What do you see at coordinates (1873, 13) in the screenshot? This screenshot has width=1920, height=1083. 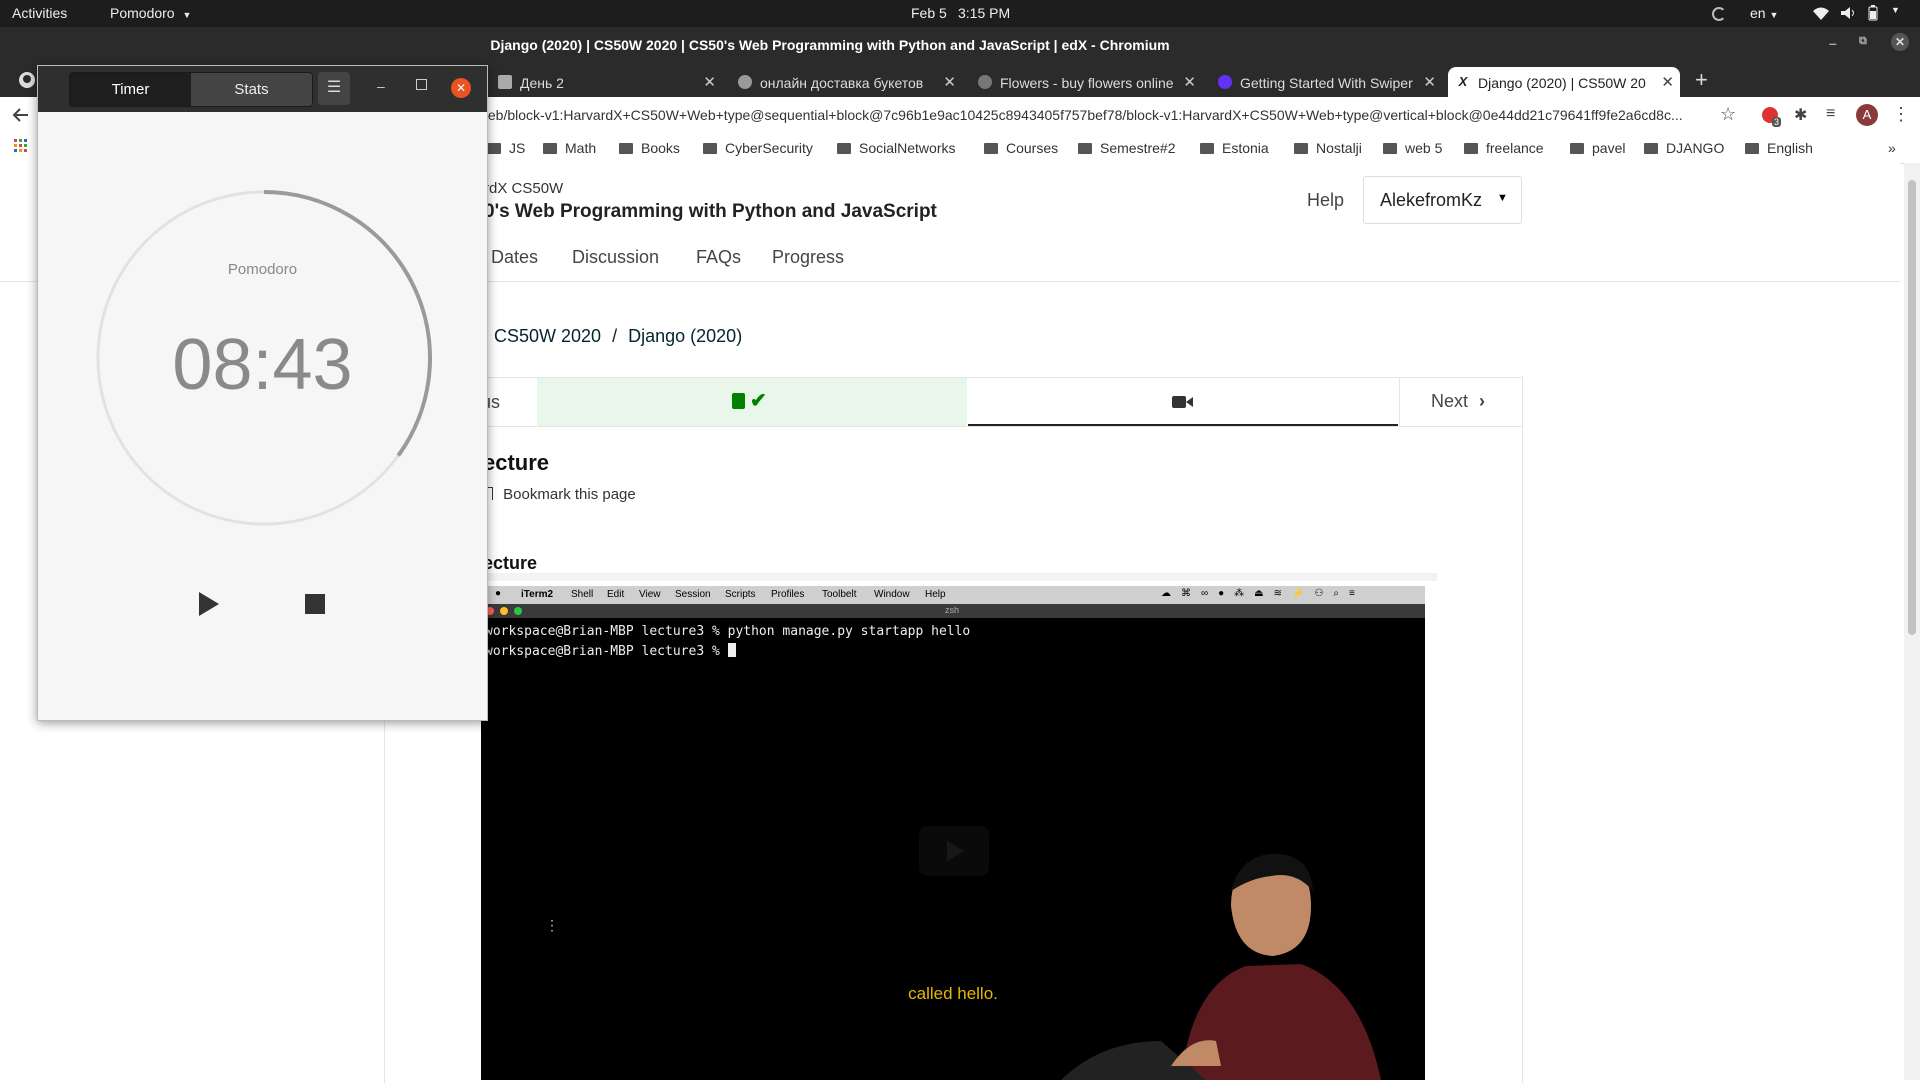 I see `battery-icon` at bounding box center [1873, 13].